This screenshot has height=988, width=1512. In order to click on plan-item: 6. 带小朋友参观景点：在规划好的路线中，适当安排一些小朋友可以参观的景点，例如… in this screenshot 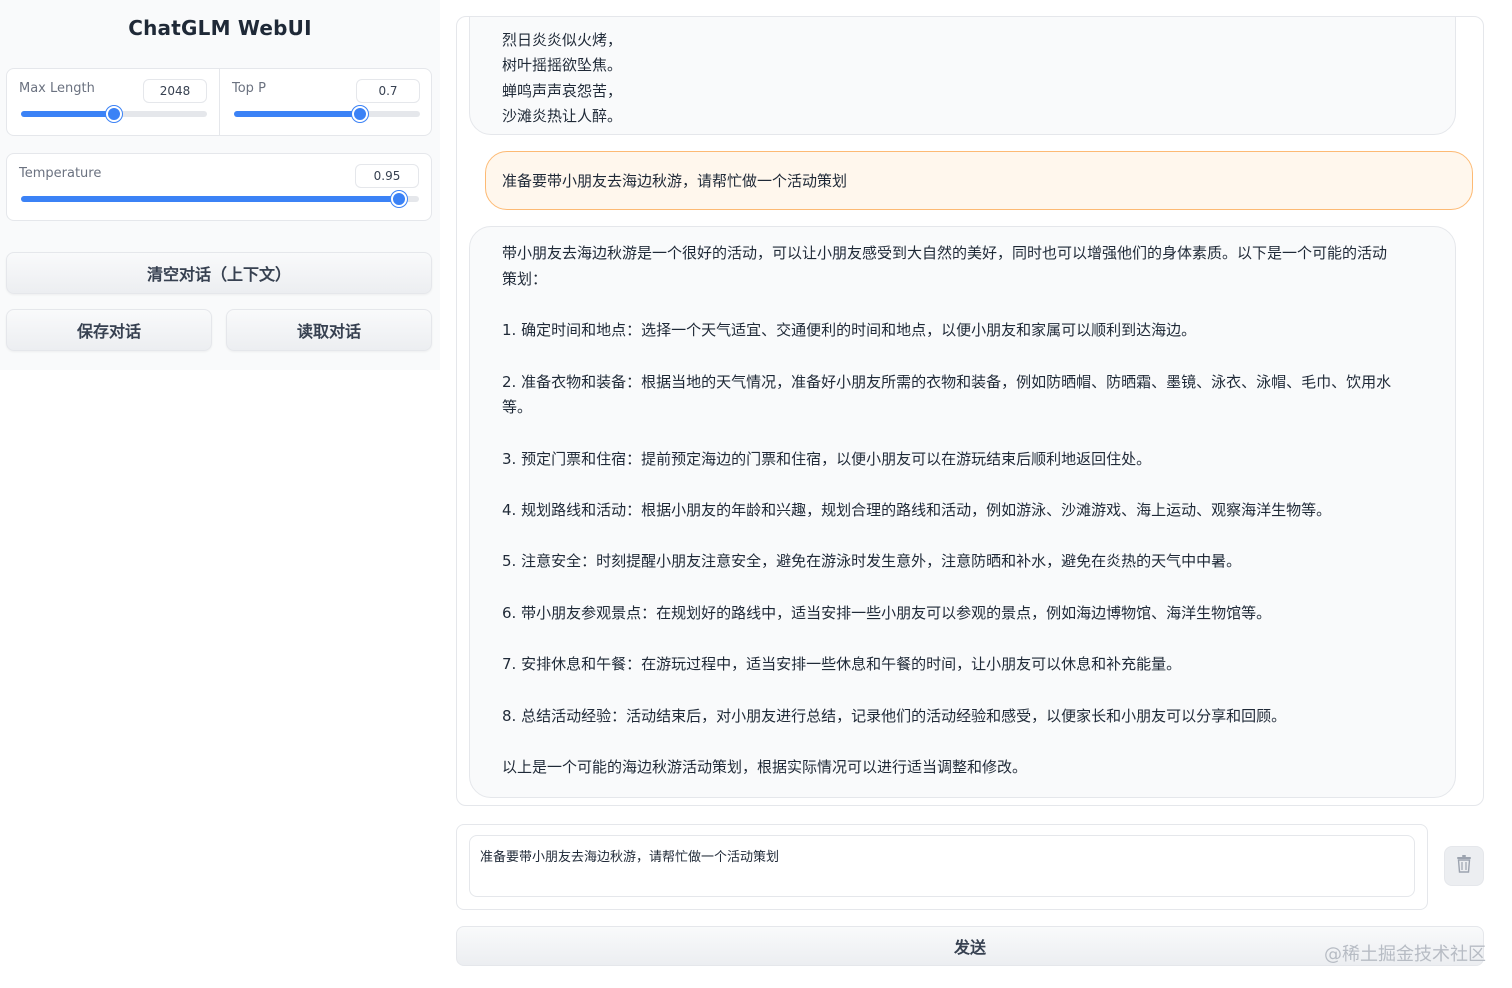, I will do `click(887, 613)`.